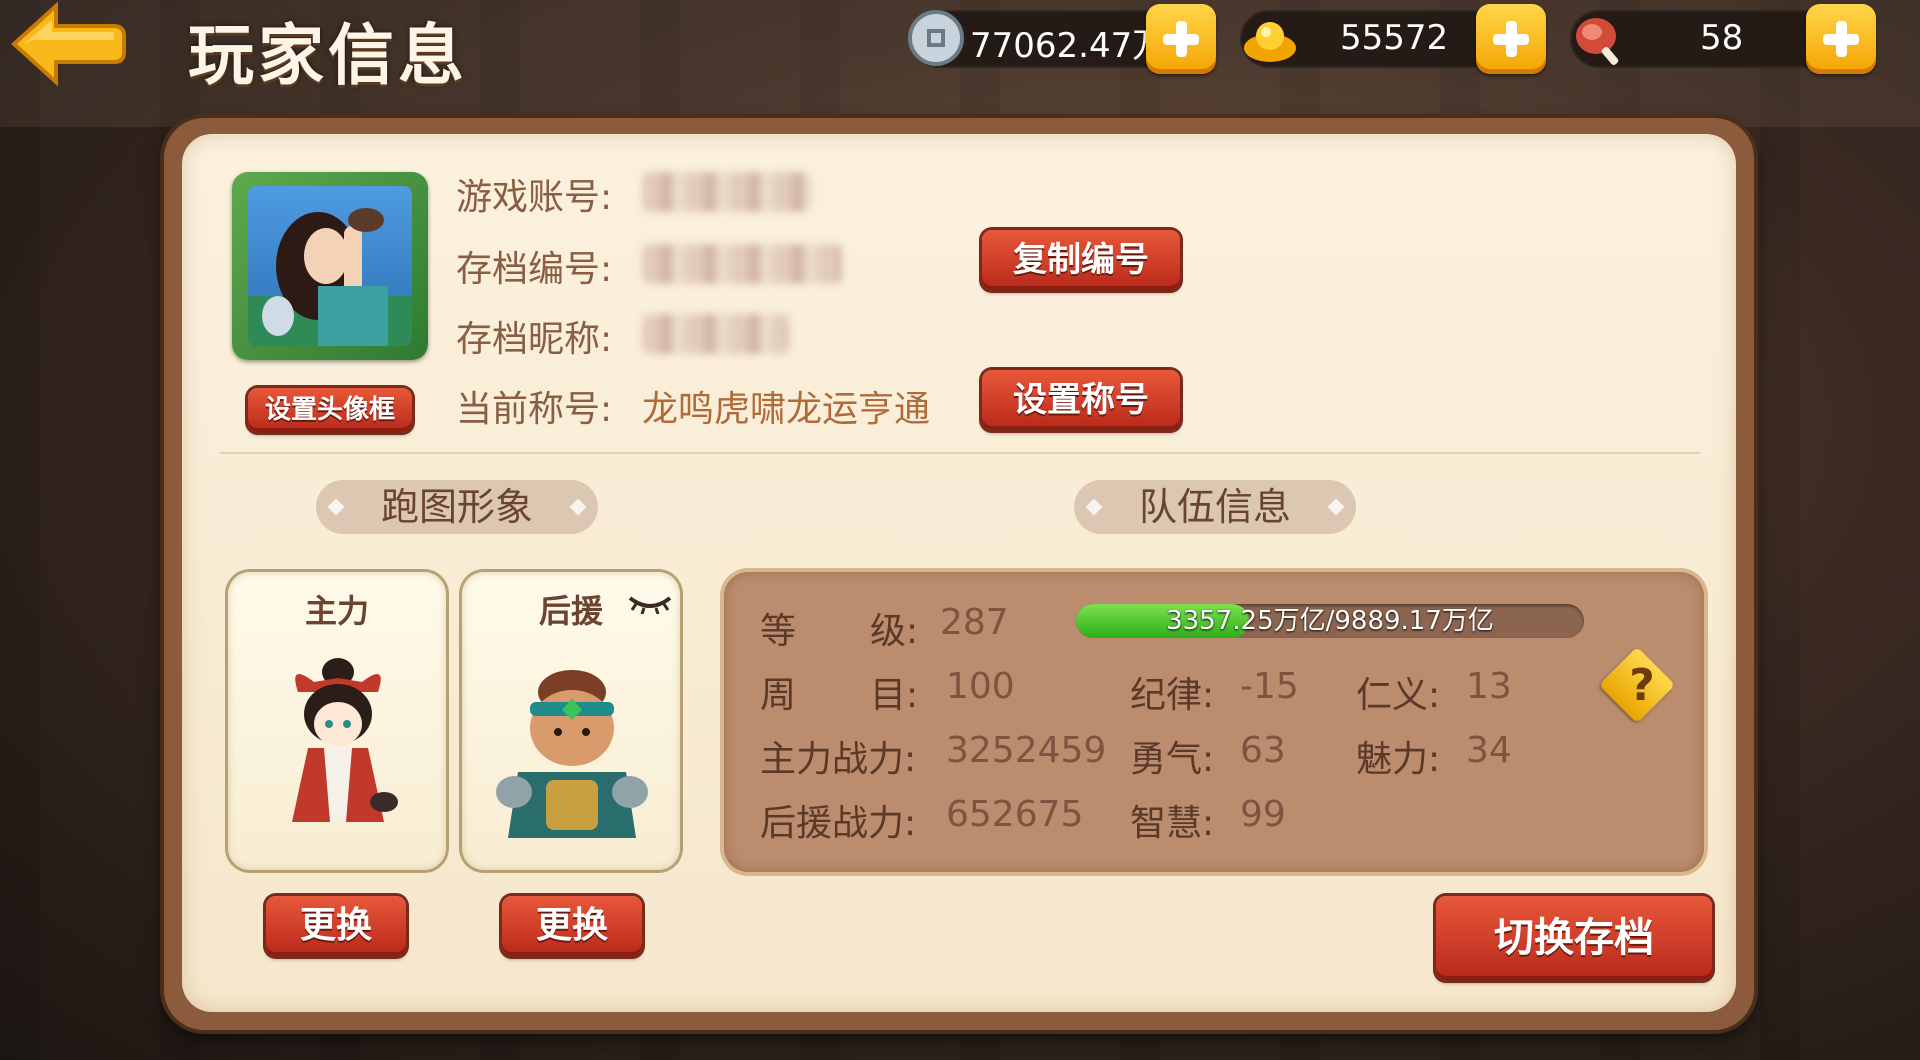 Image resolution: width=1920 pixels, height=1060 pixels. Describe the element at coordinates (572, 926) in the screenshot. I see `change-support-character-button: 更换` at that location.